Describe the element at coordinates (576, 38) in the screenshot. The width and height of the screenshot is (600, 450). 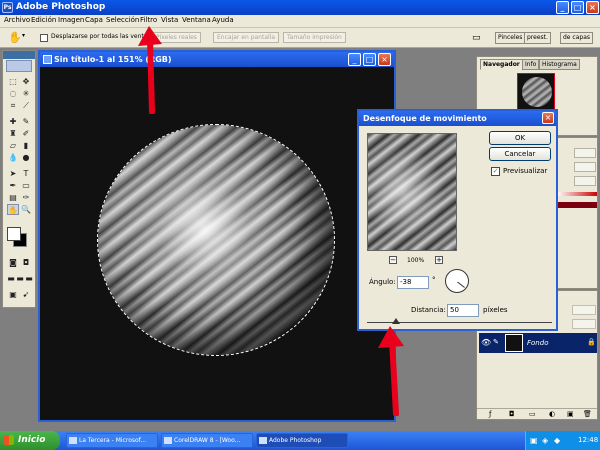
I see `dock-tab-layer-comps: de capas` at that location.